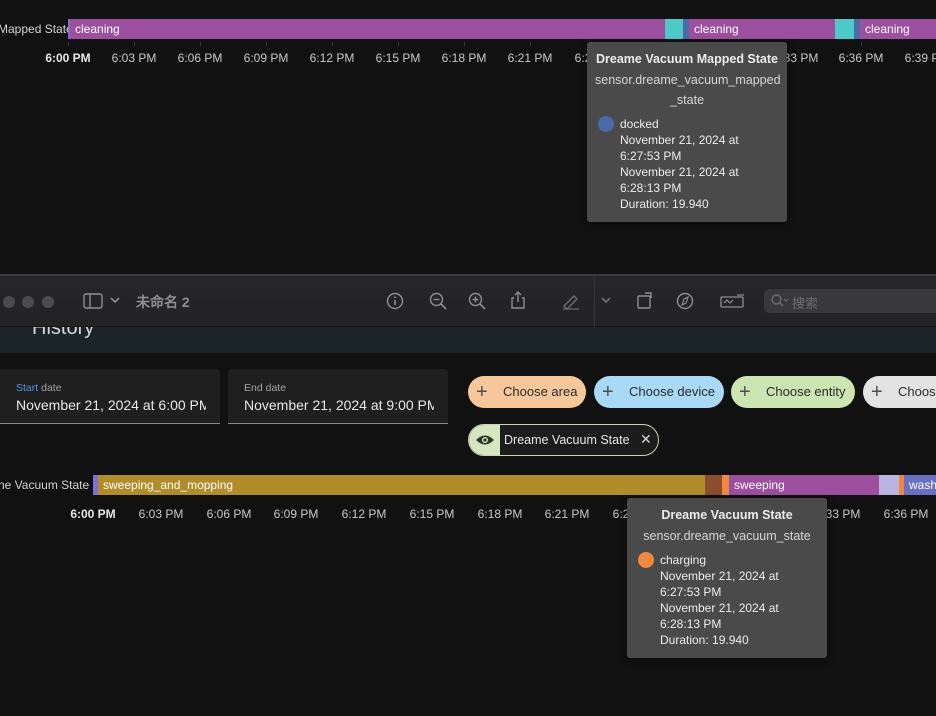 This screenshot has width=936, height=716. What do you see at coordinates (518, 302) in the screenshot?
I see `share-icon` at bounding box center [518, 302].